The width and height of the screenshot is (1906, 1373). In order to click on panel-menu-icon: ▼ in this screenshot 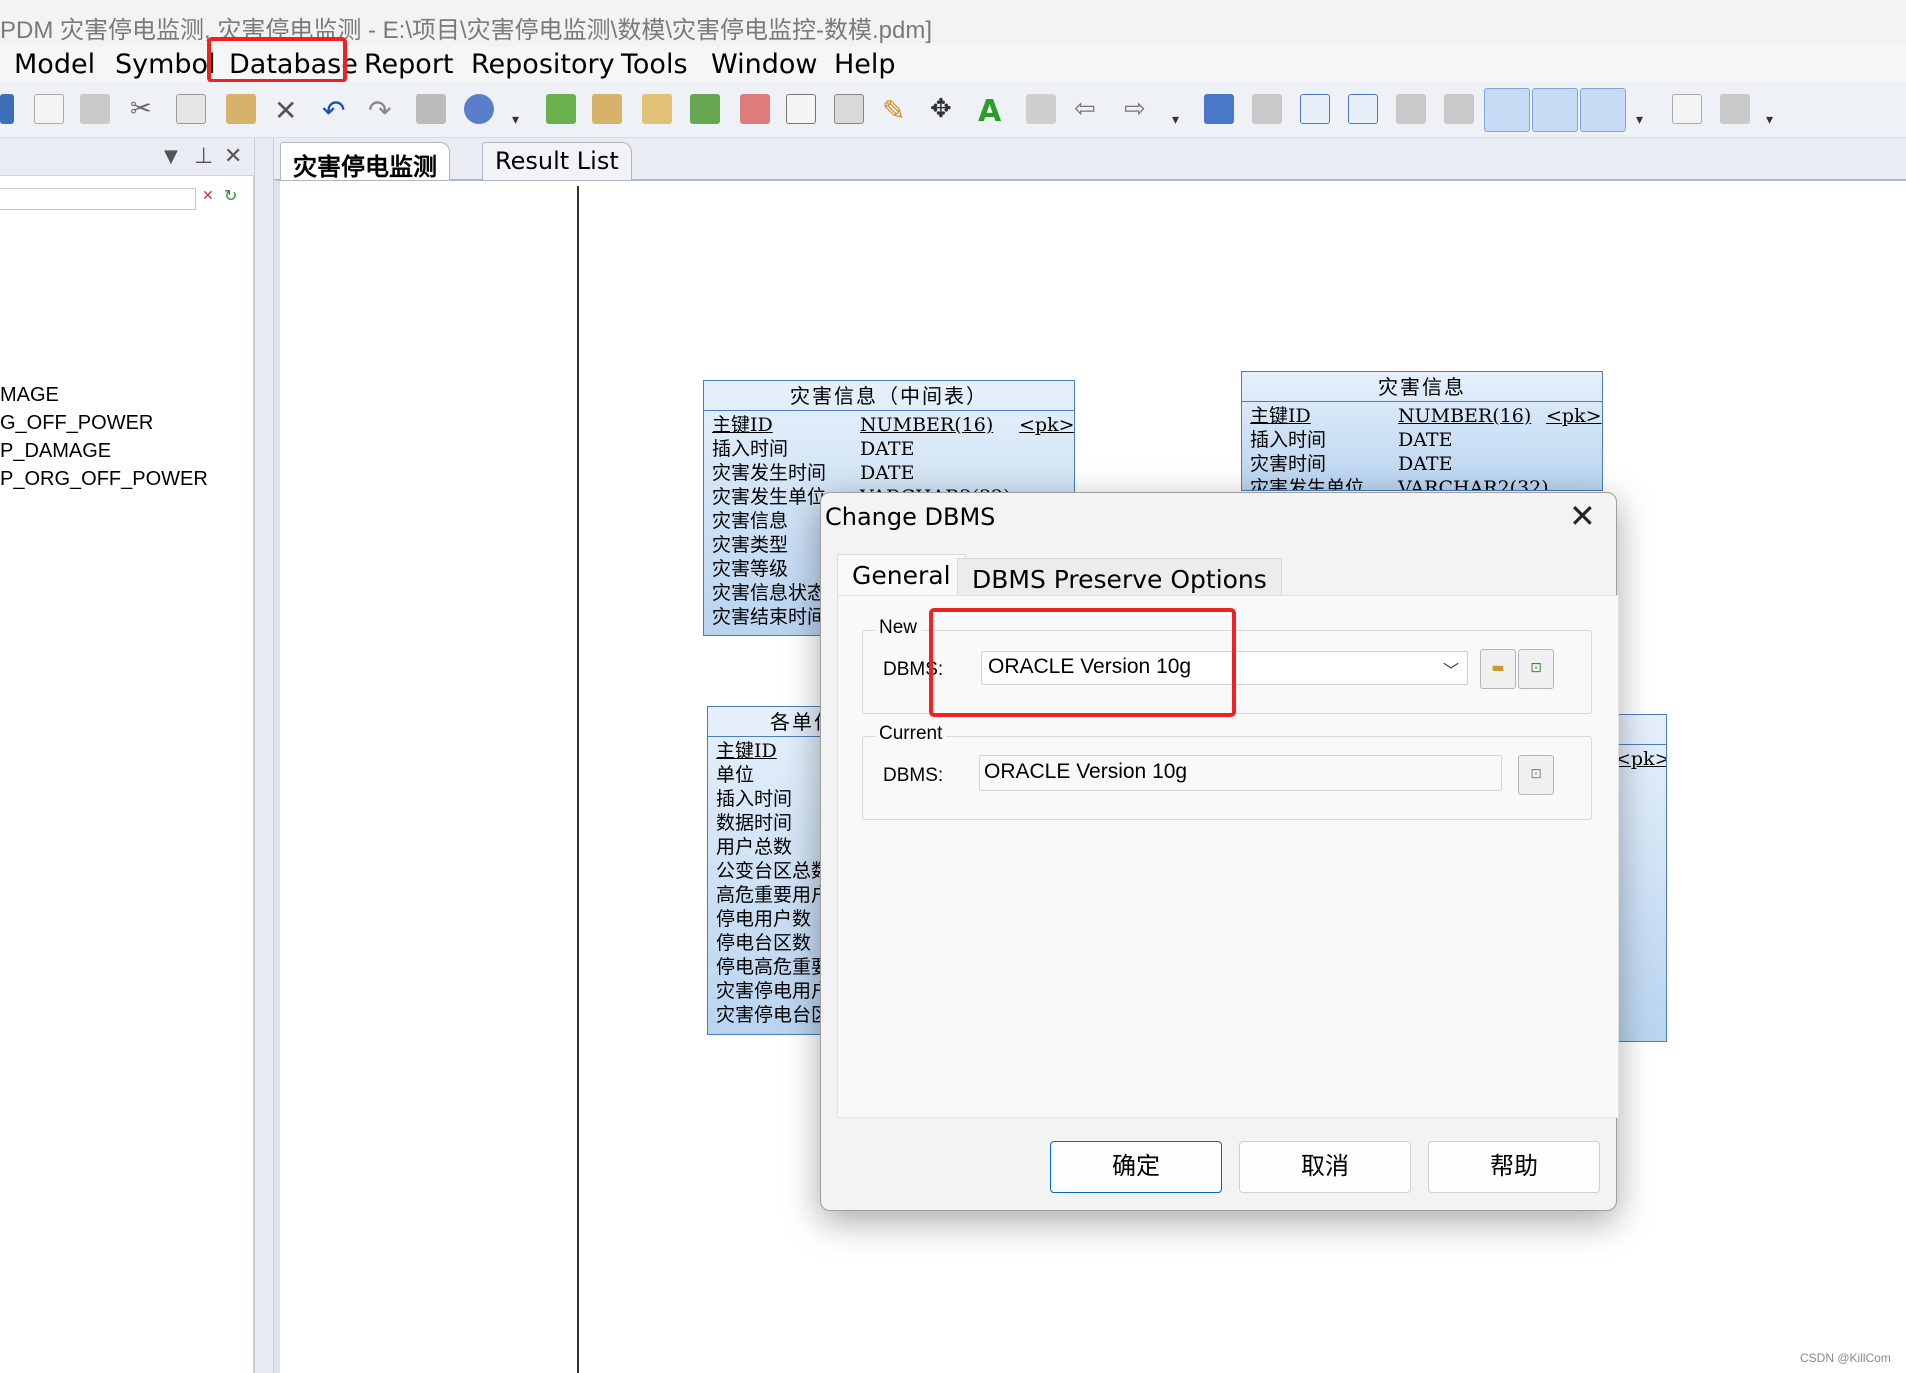, I will do `click(171, 156)`.